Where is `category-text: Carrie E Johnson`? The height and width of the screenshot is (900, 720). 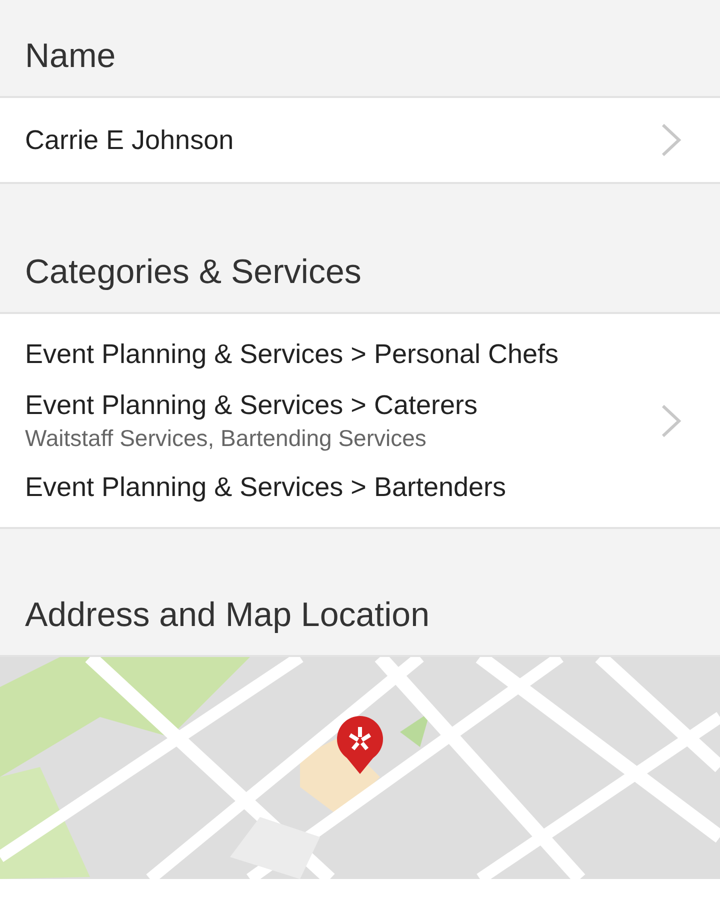
category-text: Carrie E Johnson is located at coordinates (130, 140).